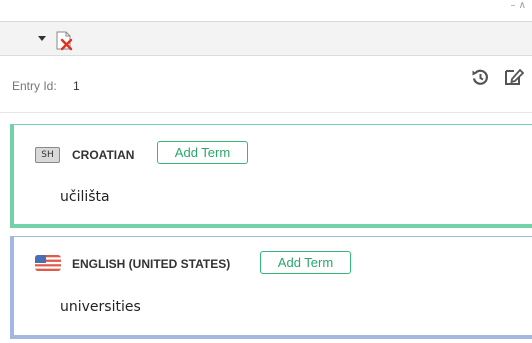  What do you see at coordinates (76, 86) in the screenshot?
I see `entry-id-value: 1` at bounding box center [76, 86].